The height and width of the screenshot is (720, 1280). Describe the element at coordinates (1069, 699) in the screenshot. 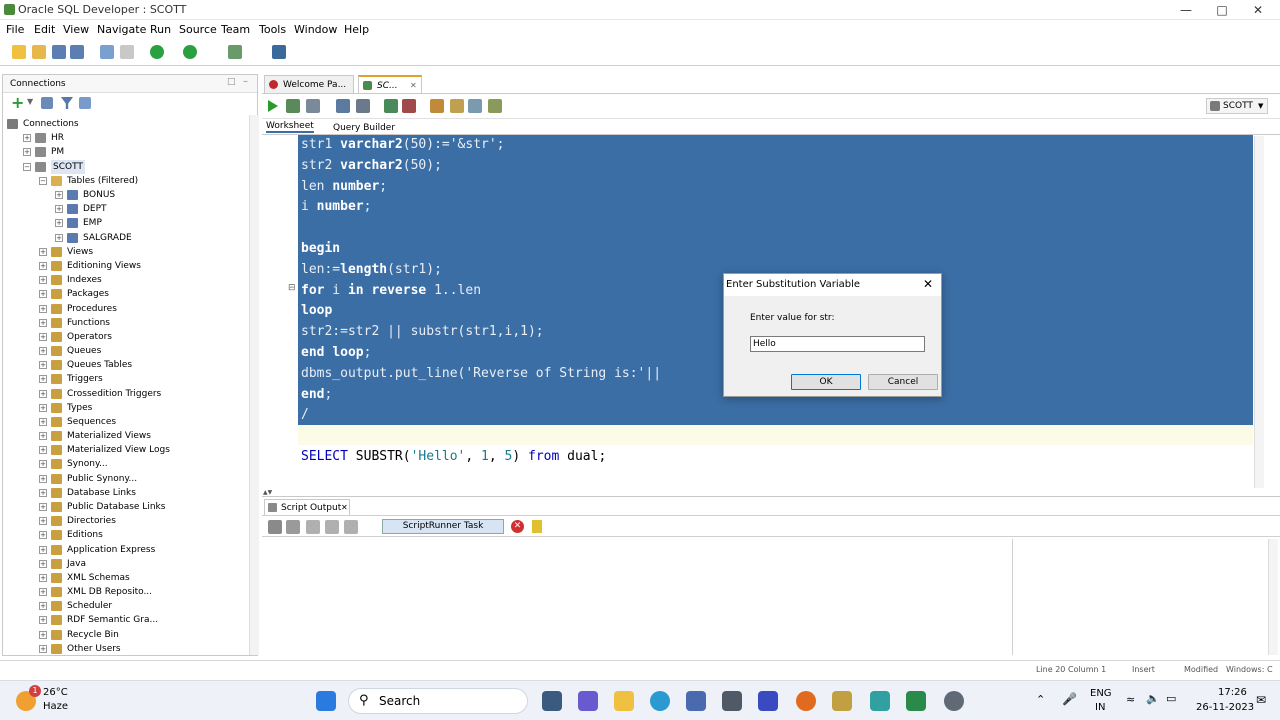

I see `microphone-icon: 🎤` at that location.